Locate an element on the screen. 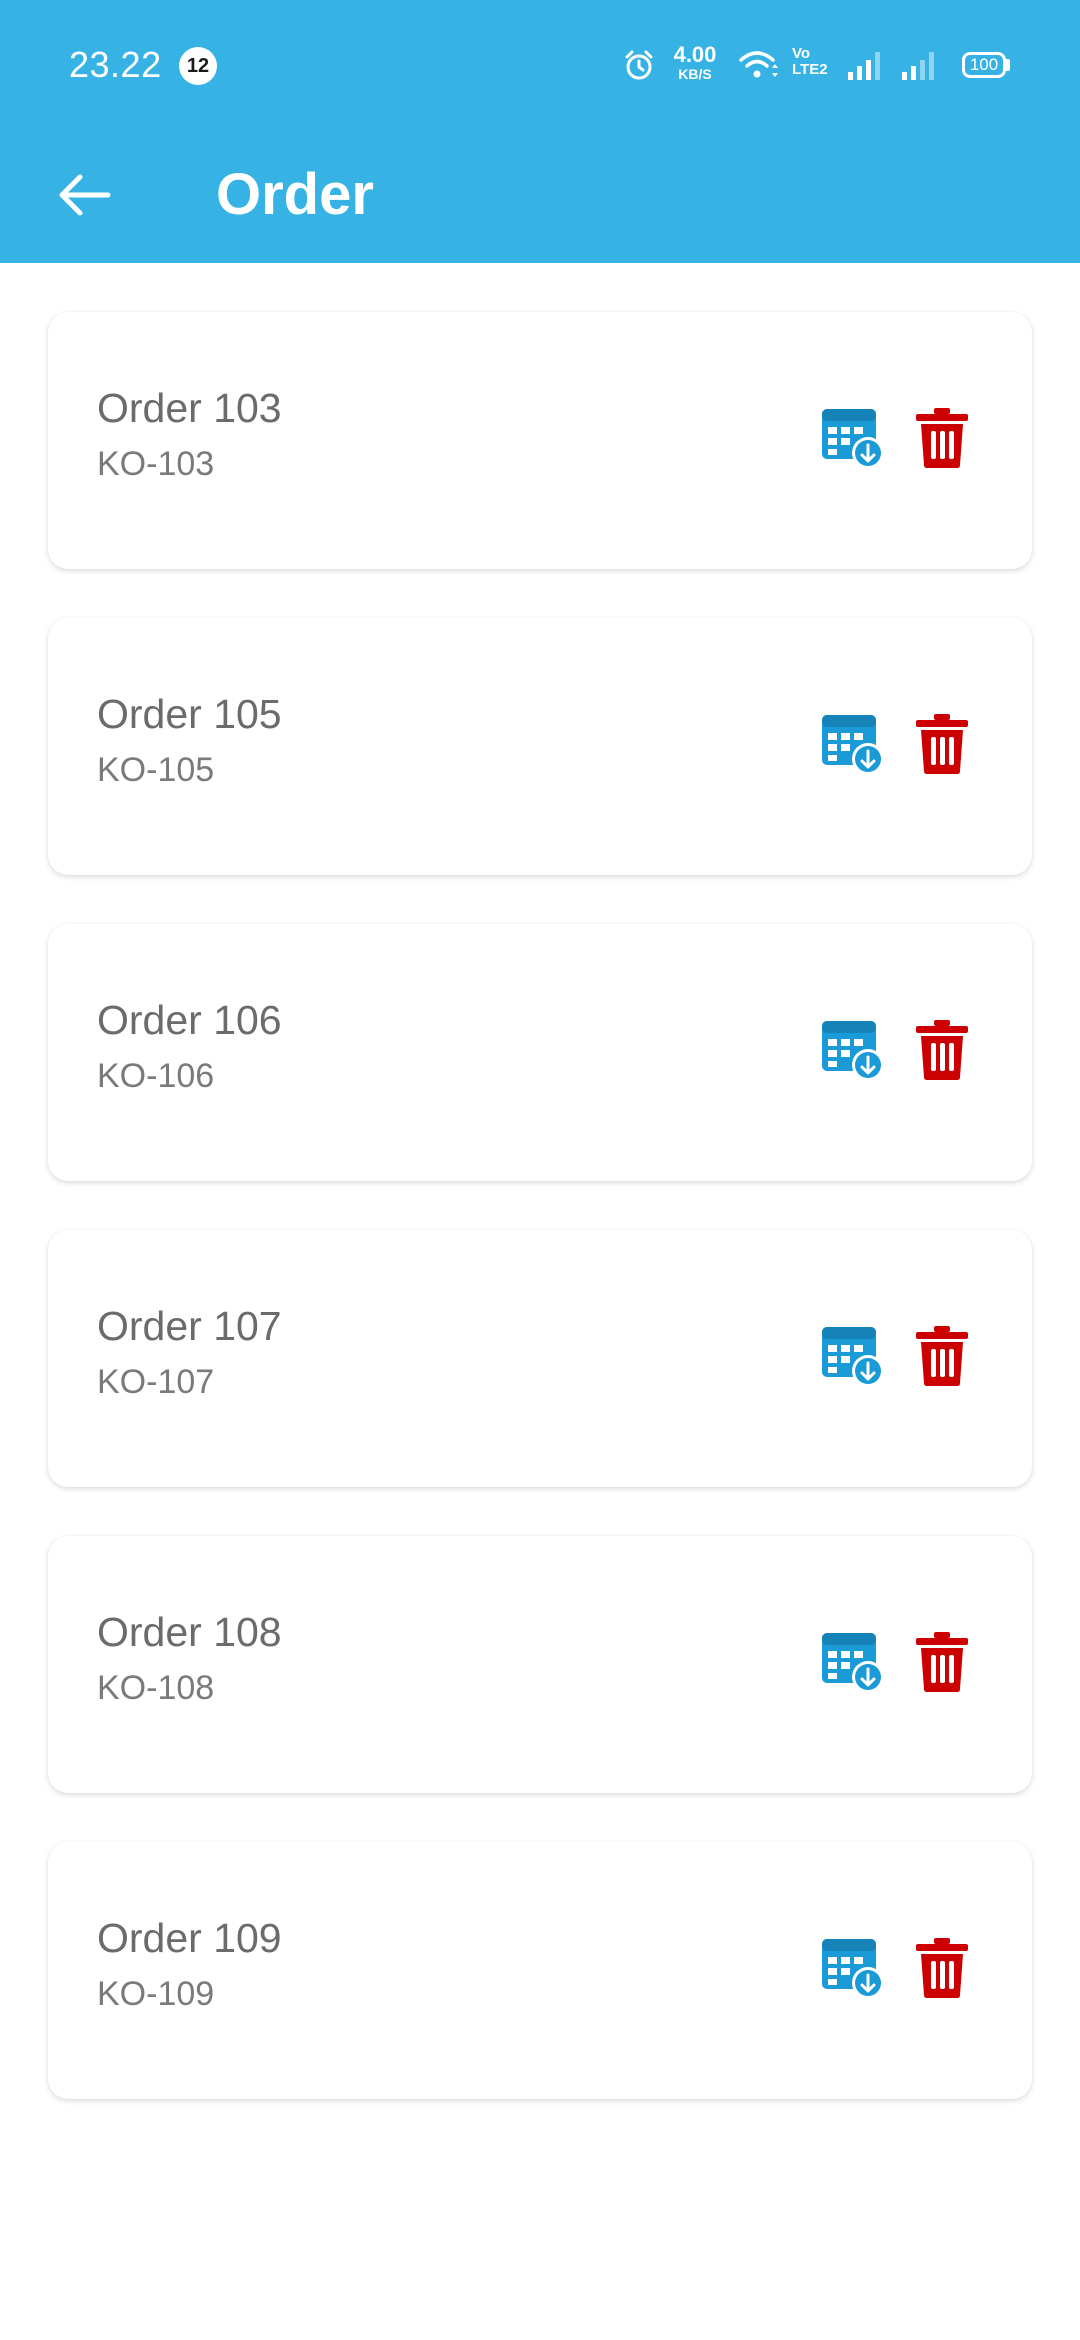  order-card: Order 106 KO-106 is located at coordinates (540, 1052).